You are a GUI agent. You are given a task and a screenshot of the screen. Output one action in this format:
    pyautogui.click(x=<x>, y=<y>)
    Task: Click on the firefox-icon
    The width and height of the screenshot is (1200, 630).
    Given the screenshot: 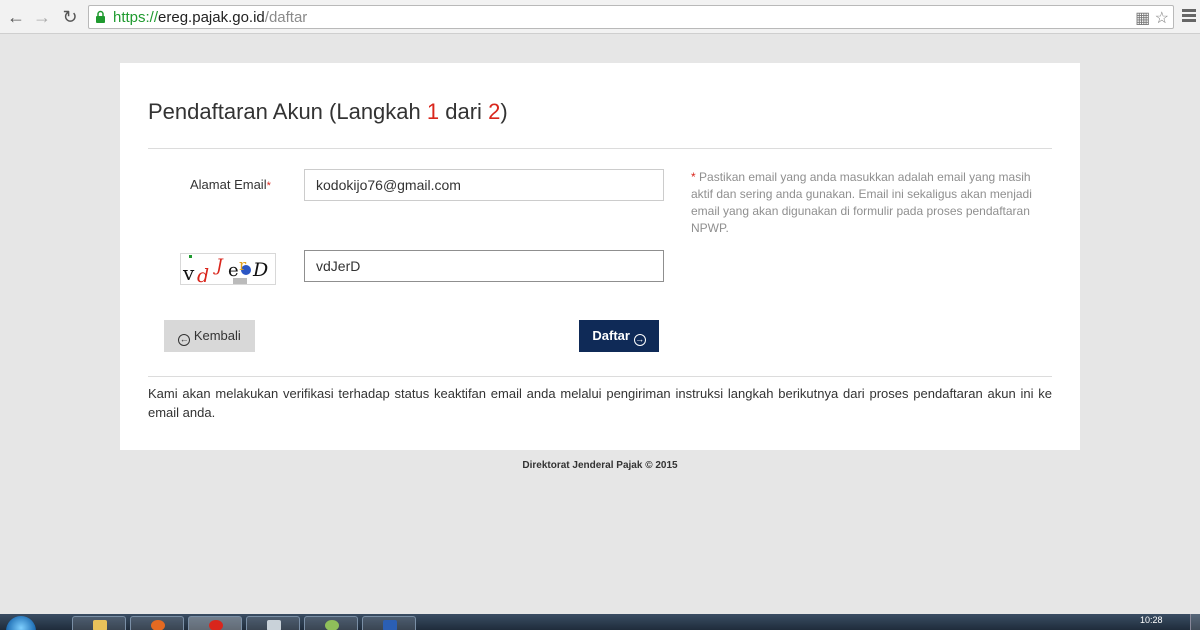 What is the action you would take?
    pyautogui.click(x=158, y=625)
    